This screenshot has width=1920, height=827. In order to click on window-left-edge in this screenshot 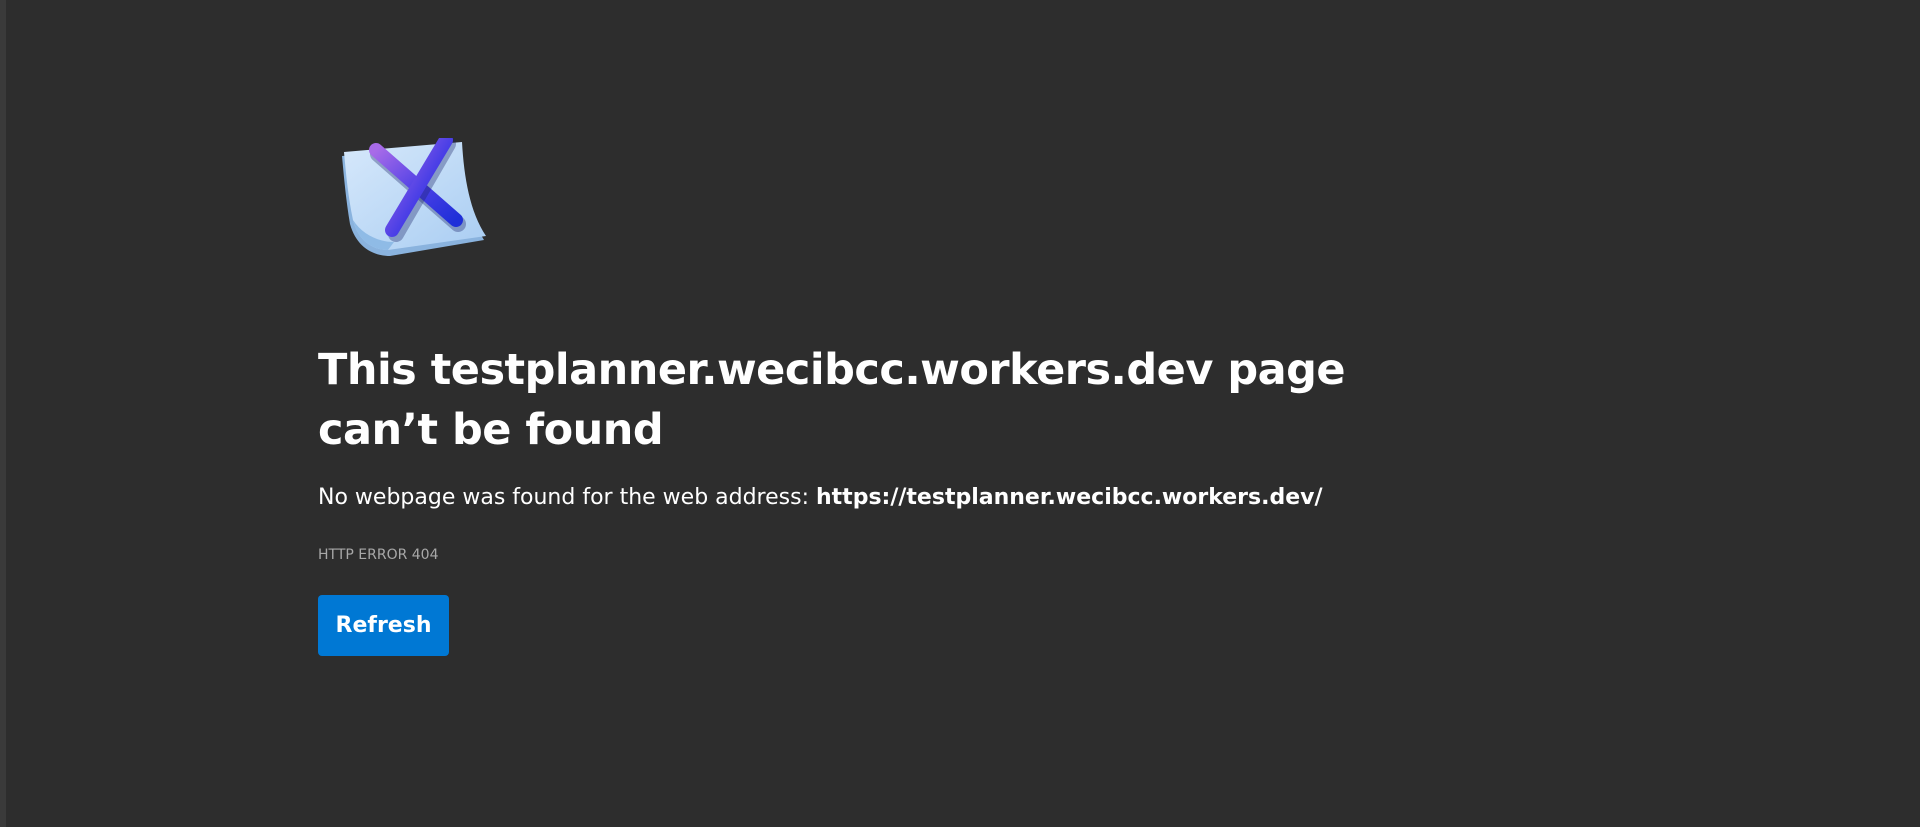, I will do `click(3, 413)`.